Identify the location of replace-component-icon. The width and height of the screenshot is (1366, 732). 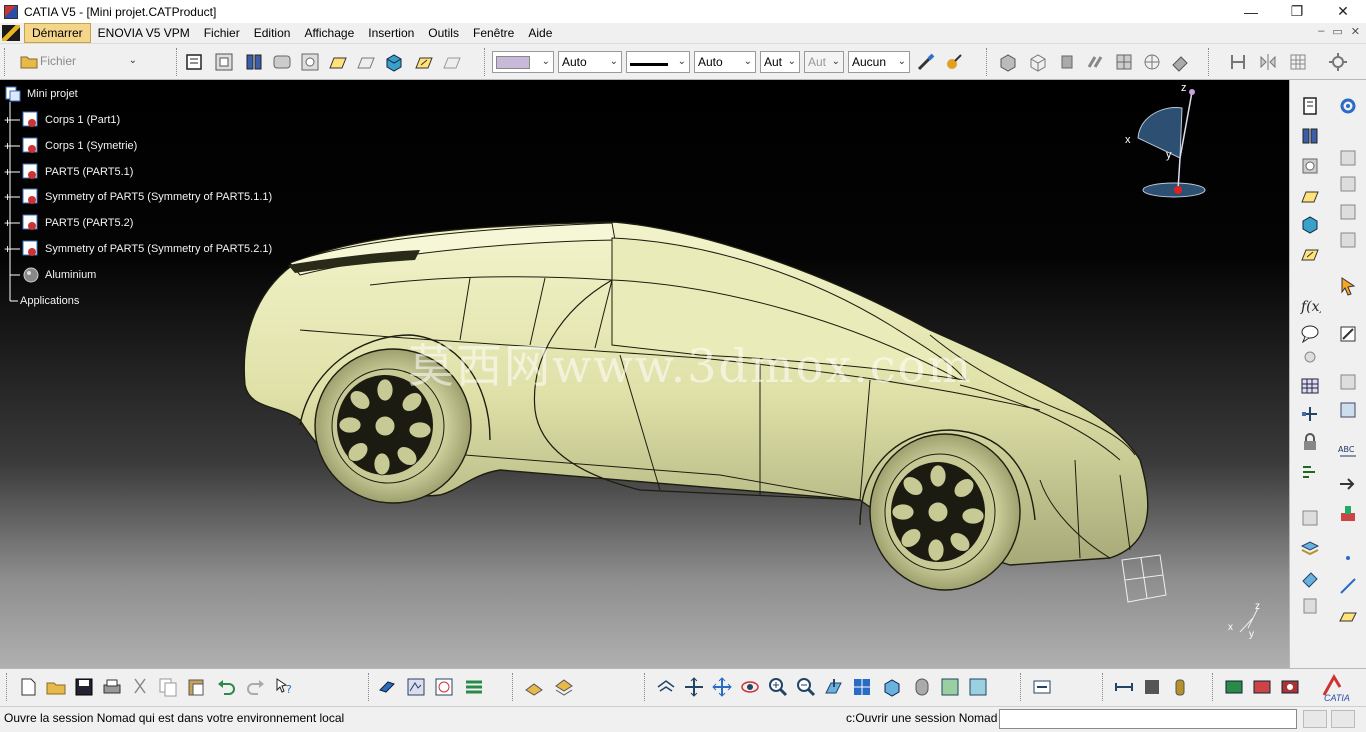
(310, 62).